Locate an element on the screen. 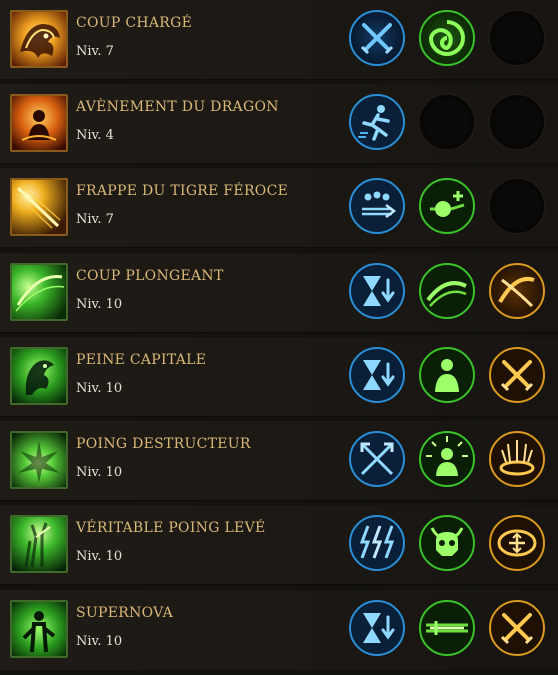  skill-row: VÉRITABLE POING LEVÉ Niv. 10 is located at coordinates (279, 545).